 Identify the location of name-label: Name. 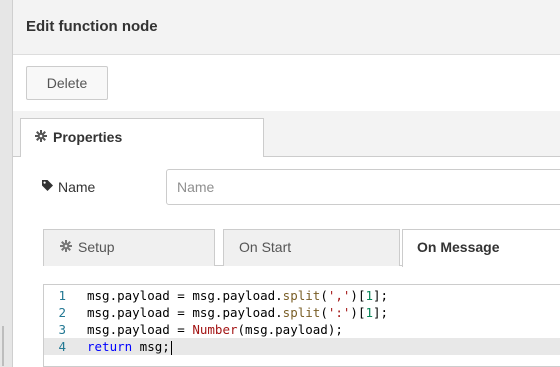
(68, 187).